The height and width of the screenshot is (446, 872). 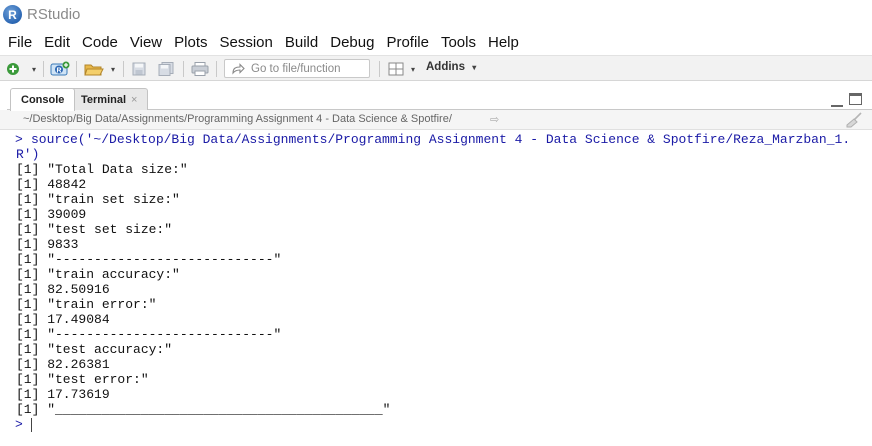 I want to click on maximize-icon, so click(x=855, y=99).